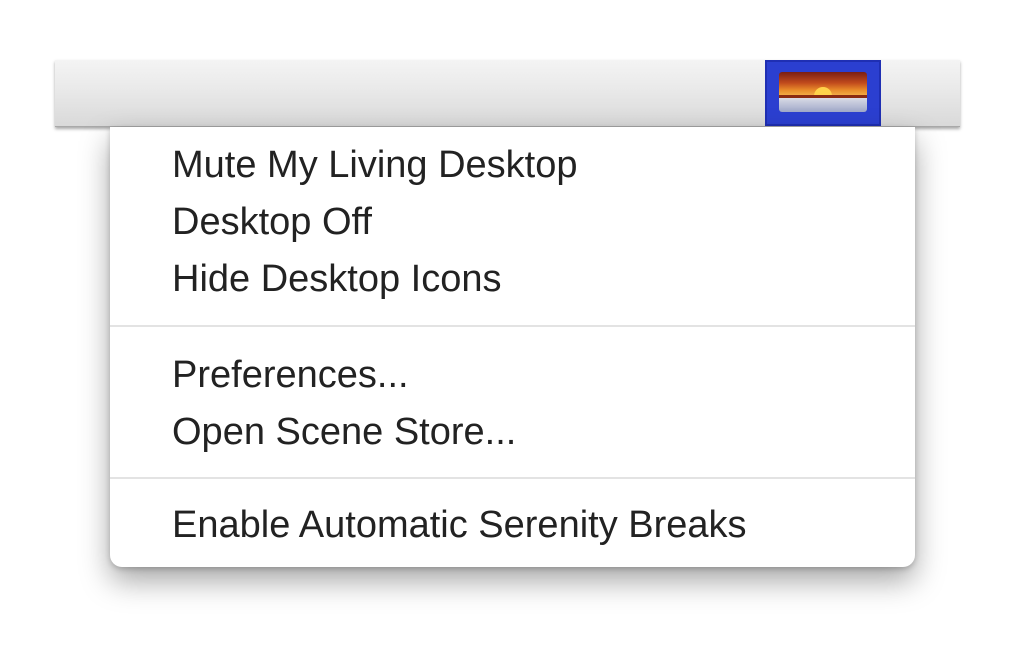 The image size is (1020, 650). Describe the element at coordinates (272, 222) in the screenshot. I see `menu-item-desktop-off: Desktop Off` at that location.